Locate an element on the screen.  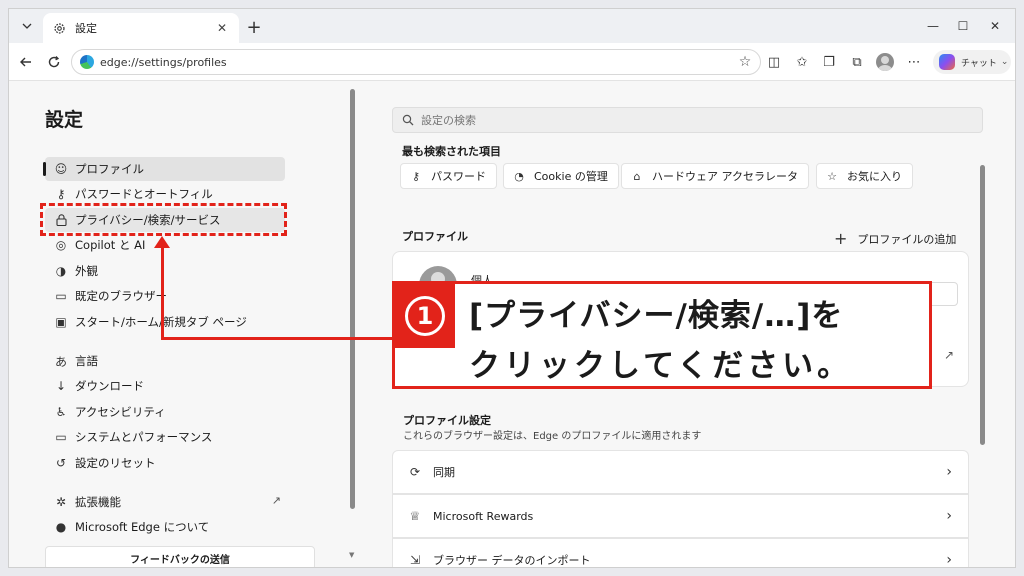
close-window-button: ✕ is located at coordinates (995, 26).